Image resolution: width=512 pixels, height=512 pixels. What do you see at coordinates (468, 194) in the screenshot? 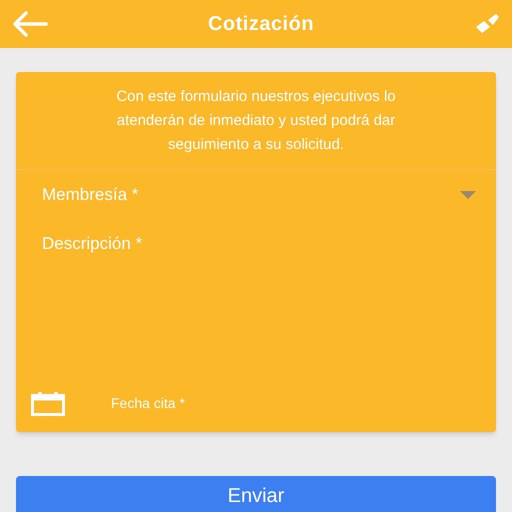
I see `caret-icon` at bounding box center [468, 194].